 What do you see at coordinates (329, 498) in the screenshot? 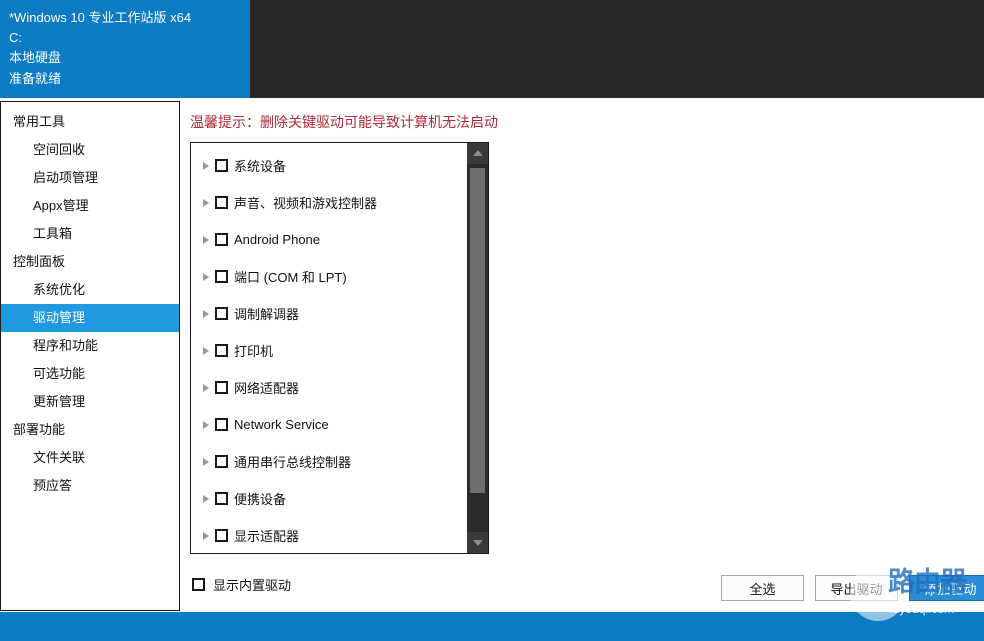
I see `tree-row: 便携设备` at bounding box center [329, 498].